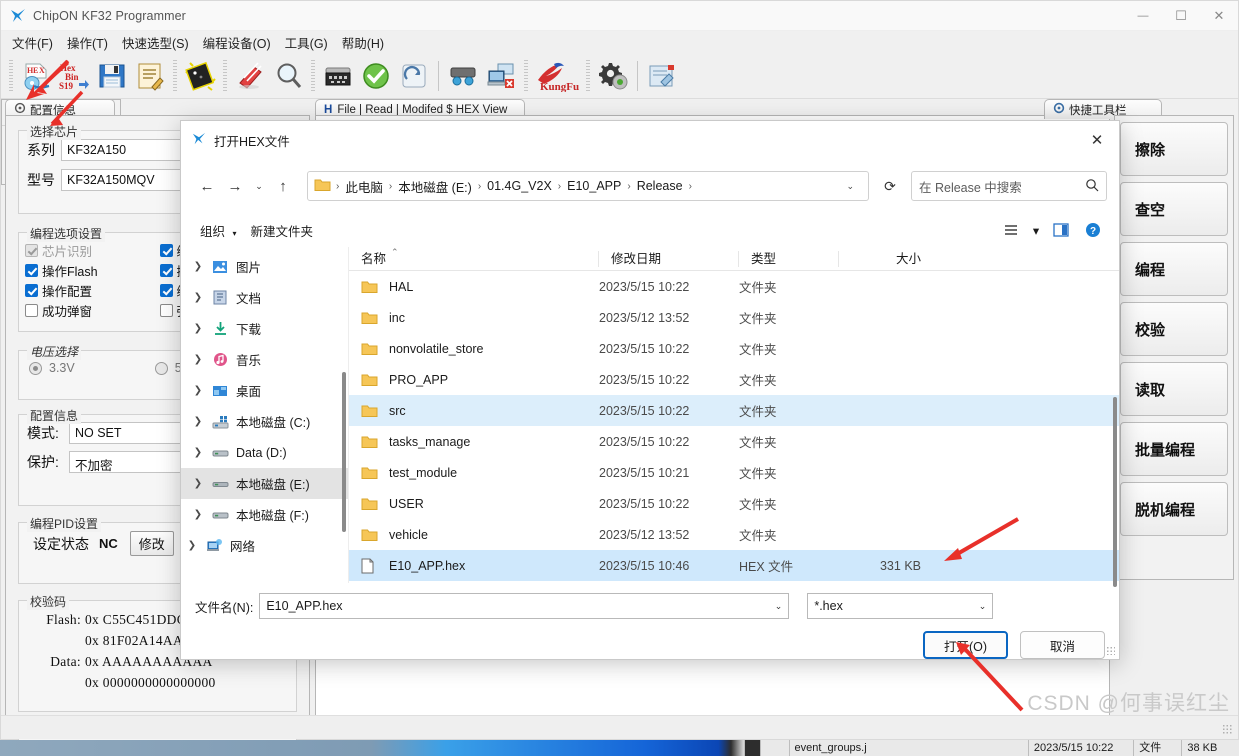 This screenshot has height=756, width=1239. What do you see at coordinates (789, 258) in the screenshot?
I see `column-header-type: 类型` at bounding box center [789, 258].